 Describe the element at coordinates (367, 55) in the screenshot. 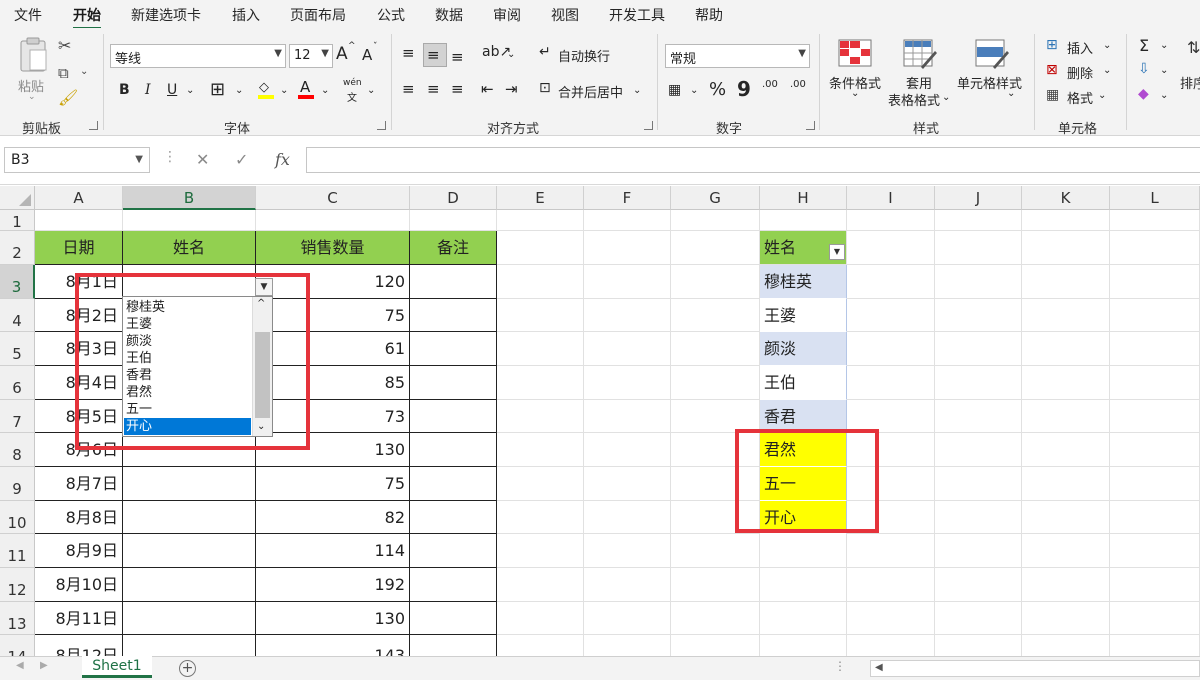

I see `shrink-font-button: A` at that location.